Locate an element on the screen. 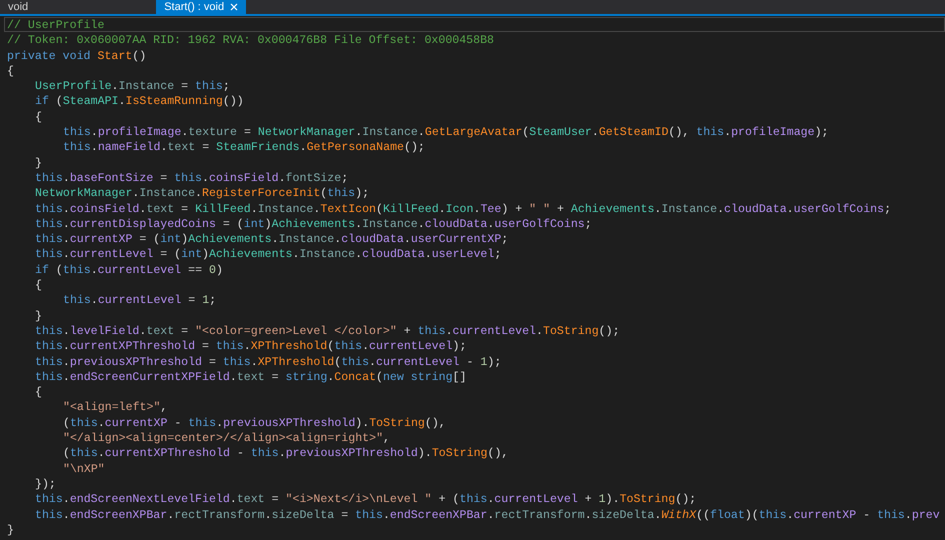 The image size is (945, 540). code-line: if (this.currentLevel == 0) is located at coordinates (129, 270).